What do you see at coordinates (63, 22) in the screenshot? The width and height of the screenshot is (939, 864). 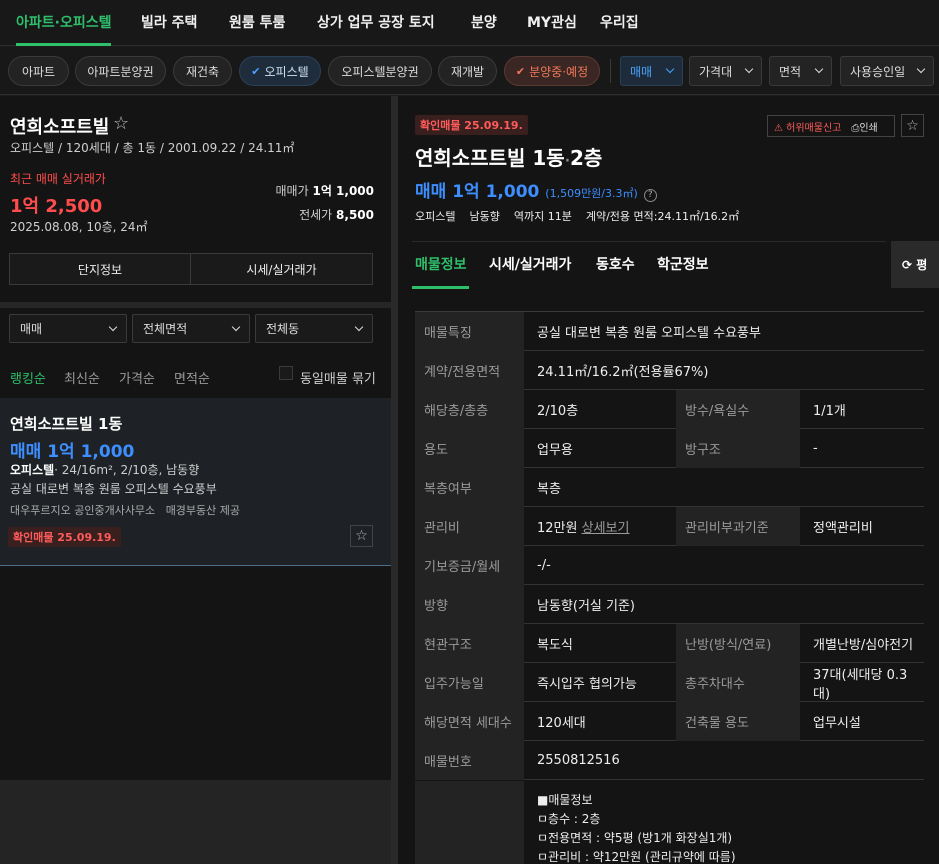 I see `tab-apartment-officetel: 아파트·오피스텔` at bounding box center [63, 22].